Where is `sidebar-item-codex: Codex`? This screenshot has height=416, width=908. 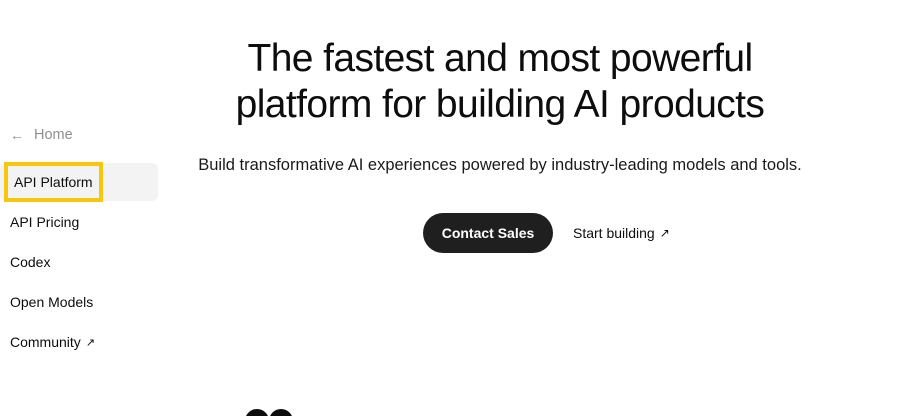 sidebar-item-codex: Codex is located at coordinates (79, 262).